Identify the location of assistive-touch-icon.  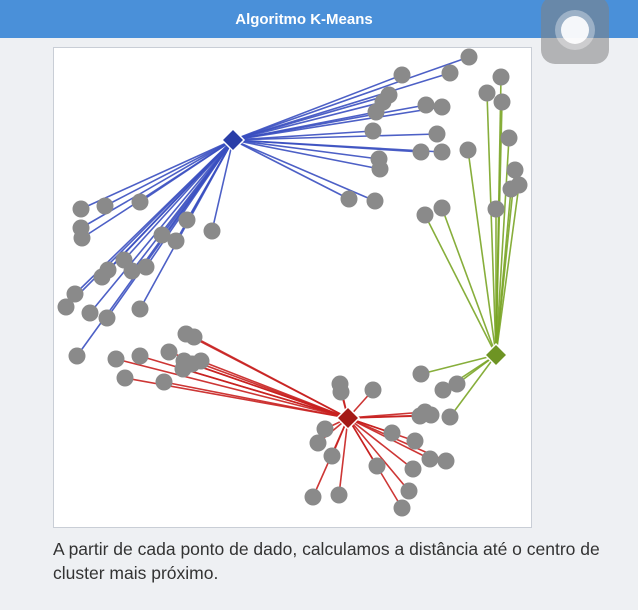
(575, 32).